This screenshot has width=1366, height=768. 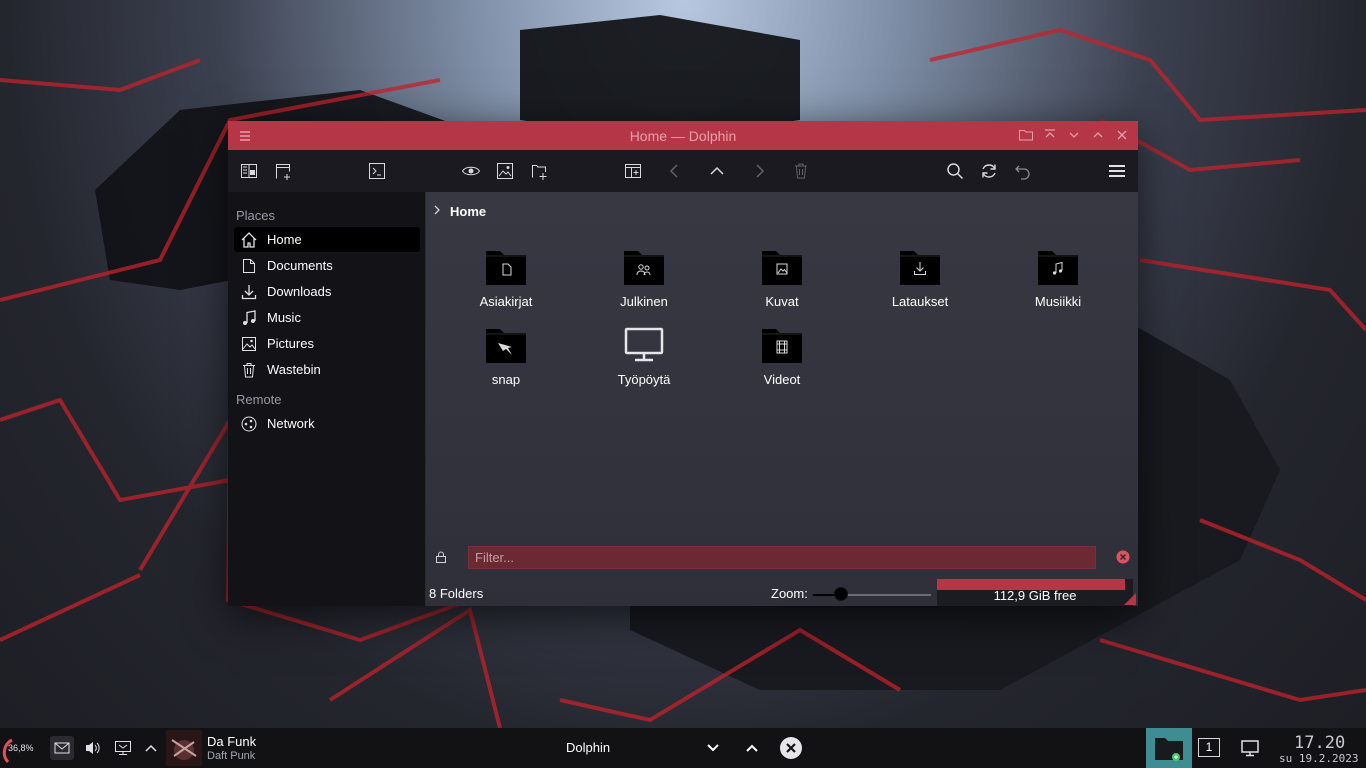 What do you see at coordinates (232, 741) in the screenshot?
I see `media-title: Da Funk` at bounding box center [232, 741].